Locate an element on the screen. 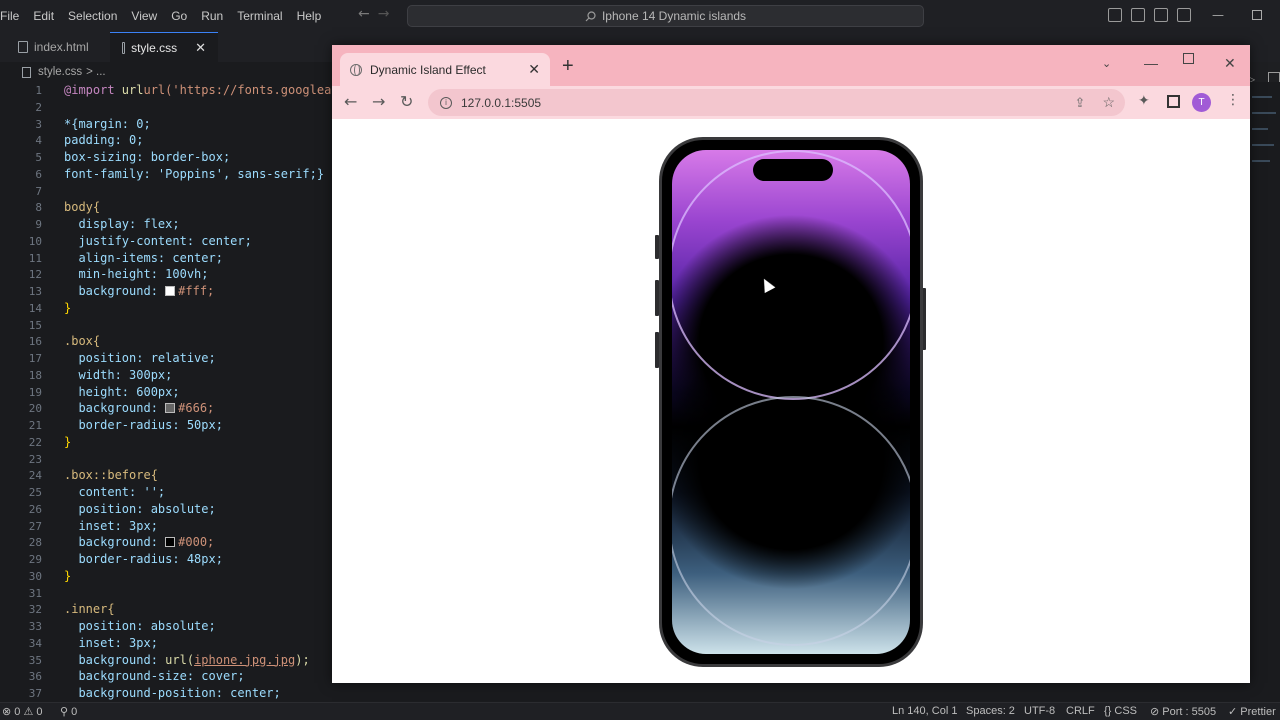 Image resolution: width=1280 pixels, height=720 pixels. encoding: UTF-8 is located at coordinates (1039, 711).